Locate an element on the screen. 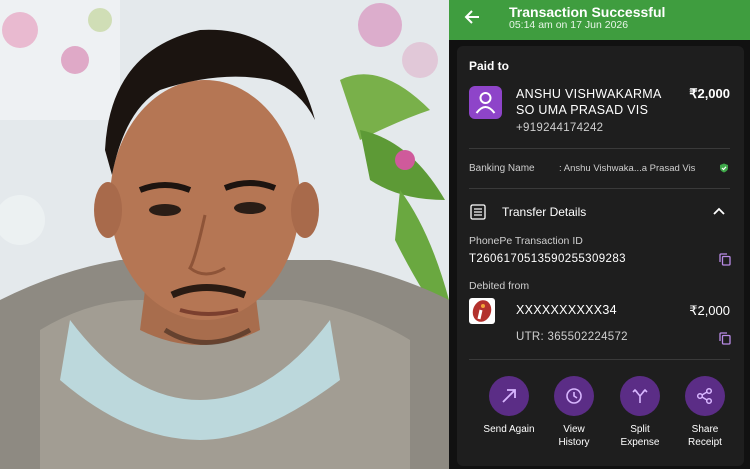  split-expense-button: Split Expense is located at coordinates (640, 412).